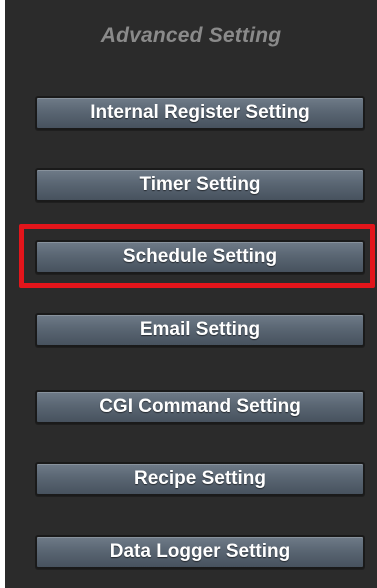 The image size is (377, 588). What do you see at coordinates (200, 113) in the screenshot?
I see `internal-register-setting-button: Internal Register Setting` at bounding box center [200, 113].